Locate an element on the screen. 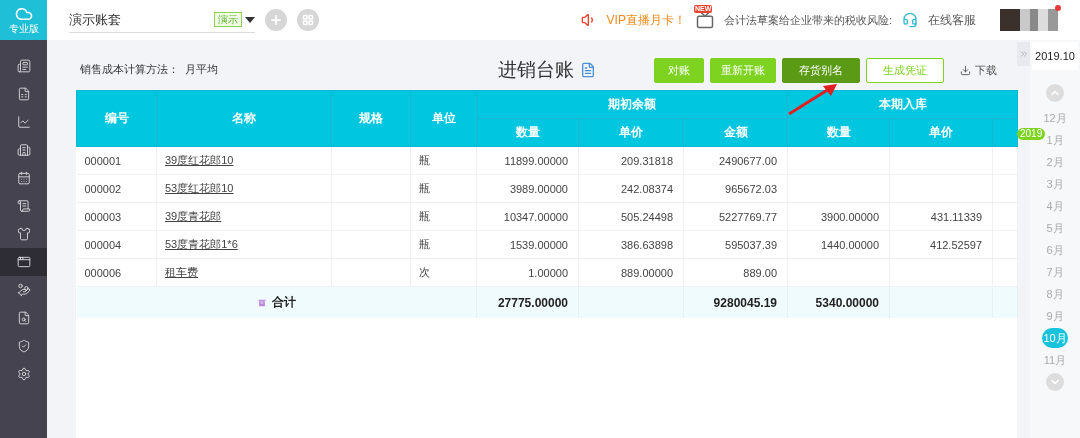  header-cell: 期初余额 is located at coordinates (632, 104).